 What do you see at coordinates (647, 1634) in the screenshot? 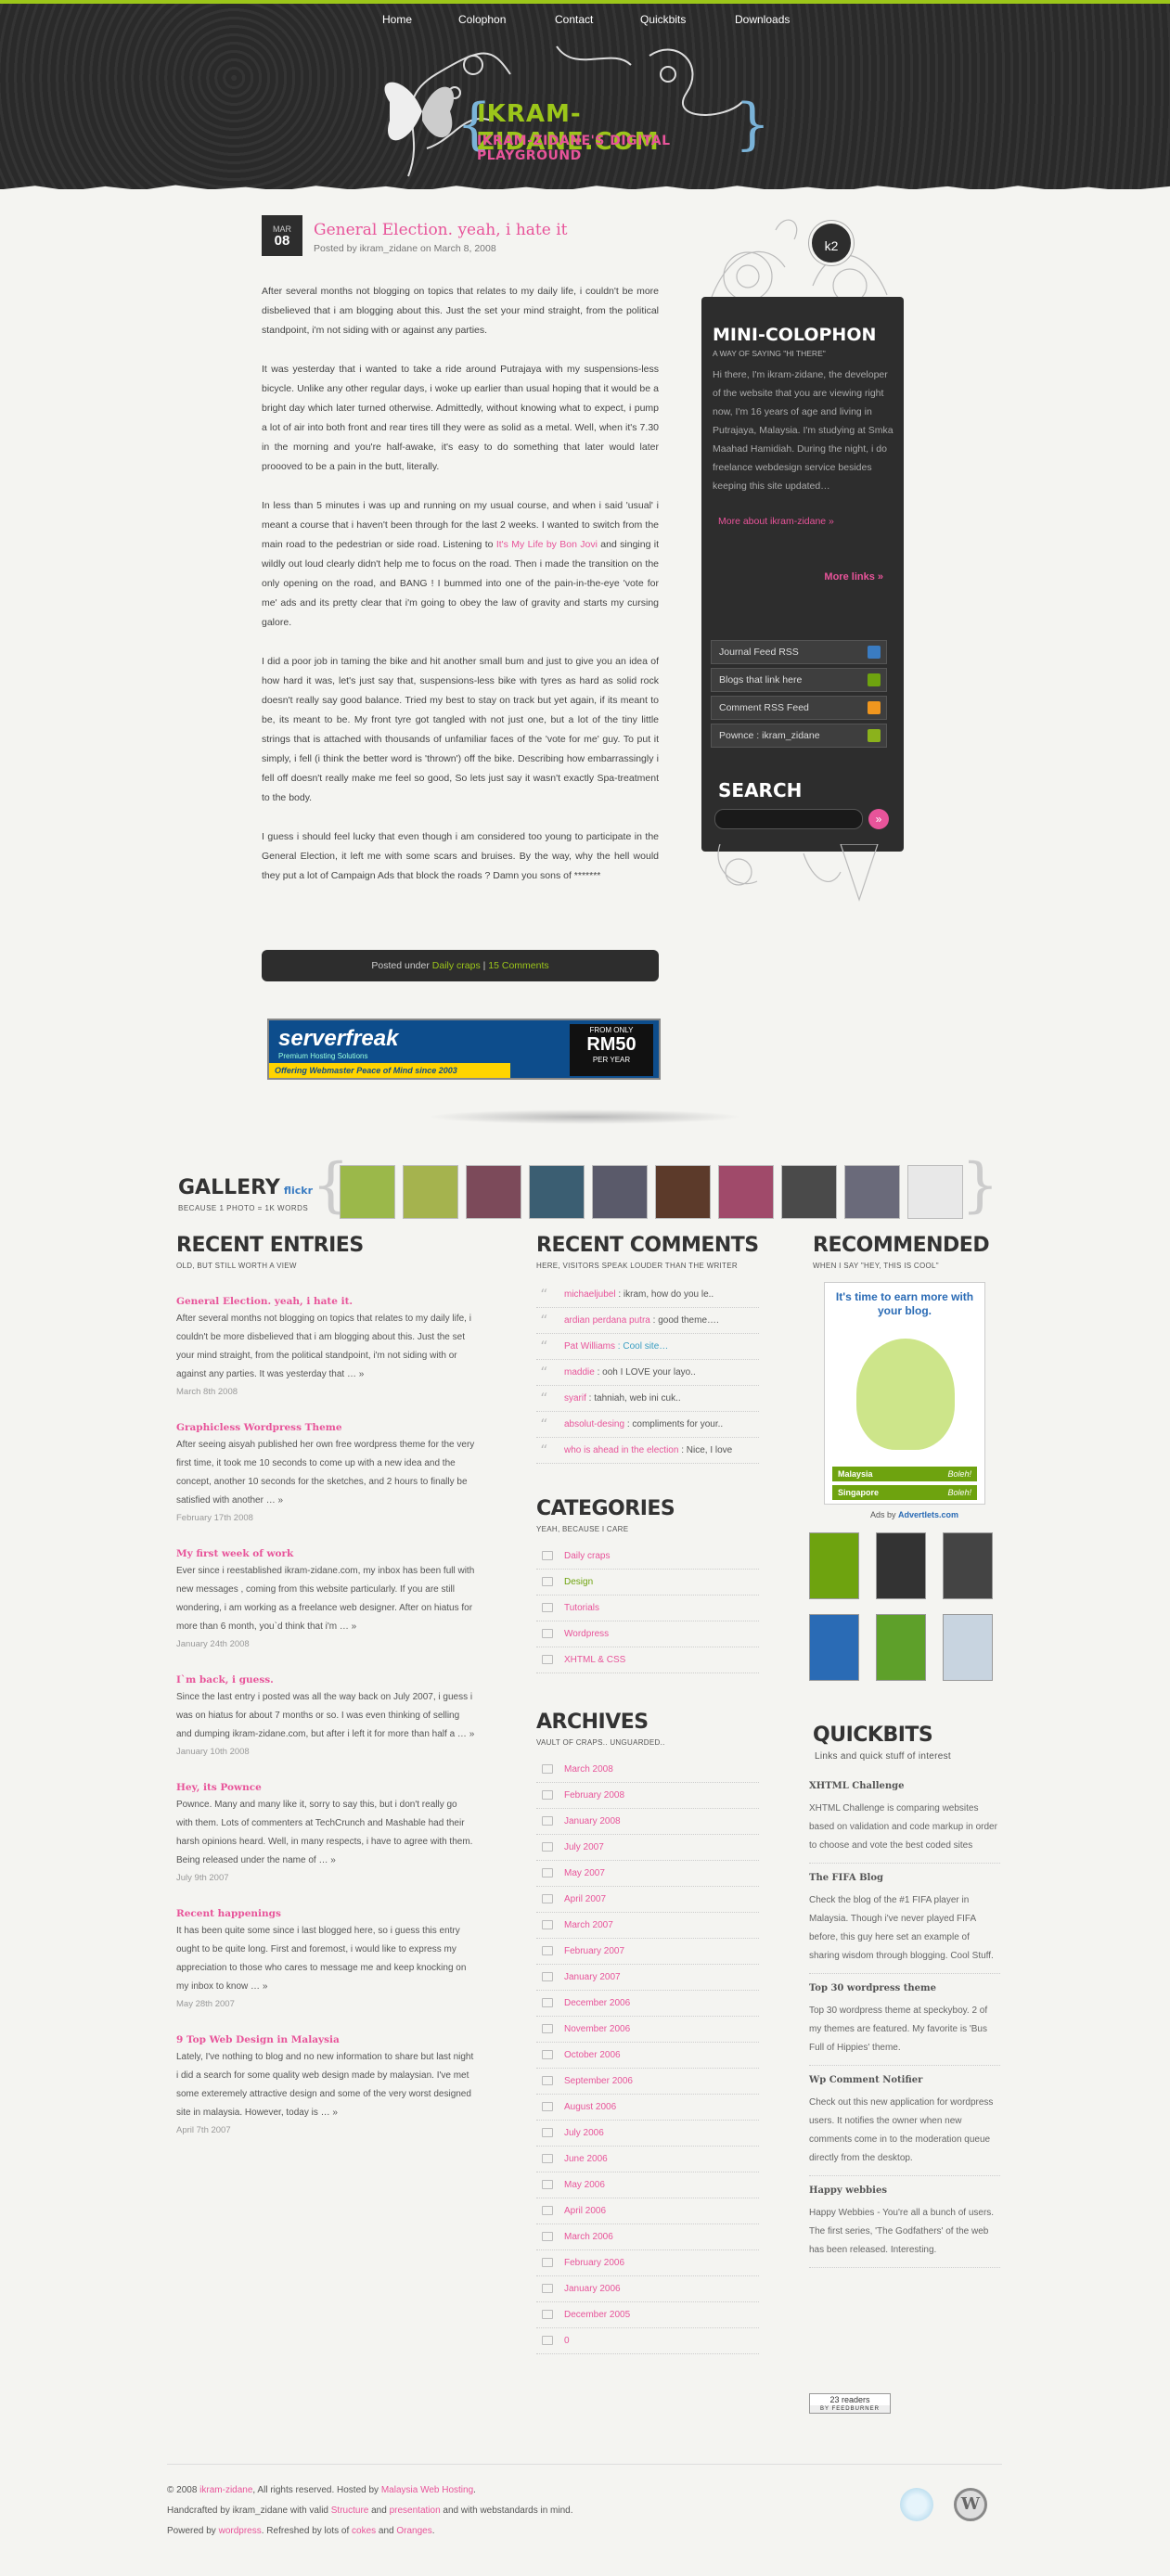
I see `category-item: Wordpress` at bounding box center [647, 1634].